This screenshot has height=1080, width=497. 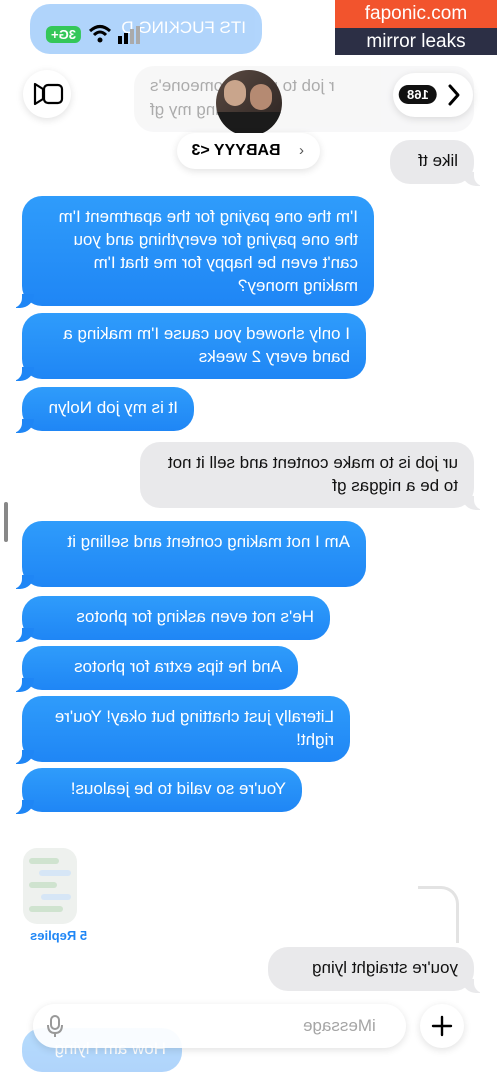 What do you see at coordinates (236, 150) in the screenshot?
I see `contact-name: BABYYY <3` at bounding box center [236, 150].